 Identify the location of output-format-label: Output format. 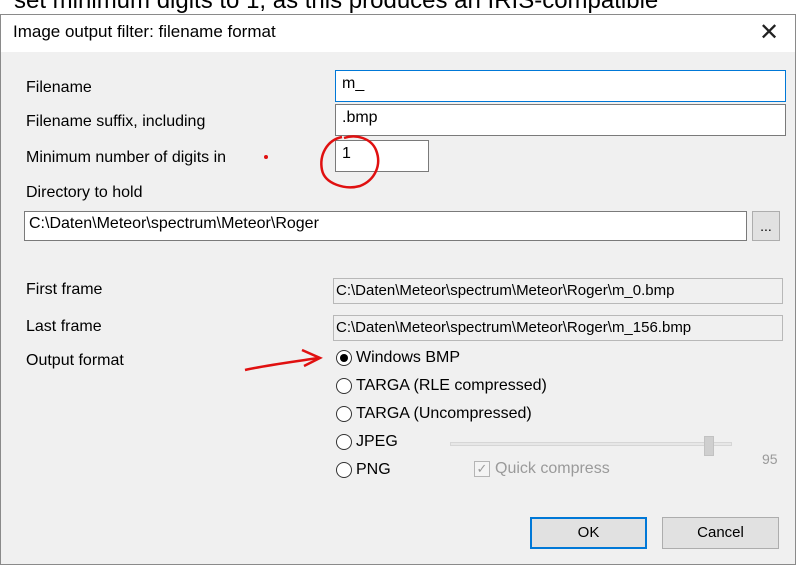
(75, 360).